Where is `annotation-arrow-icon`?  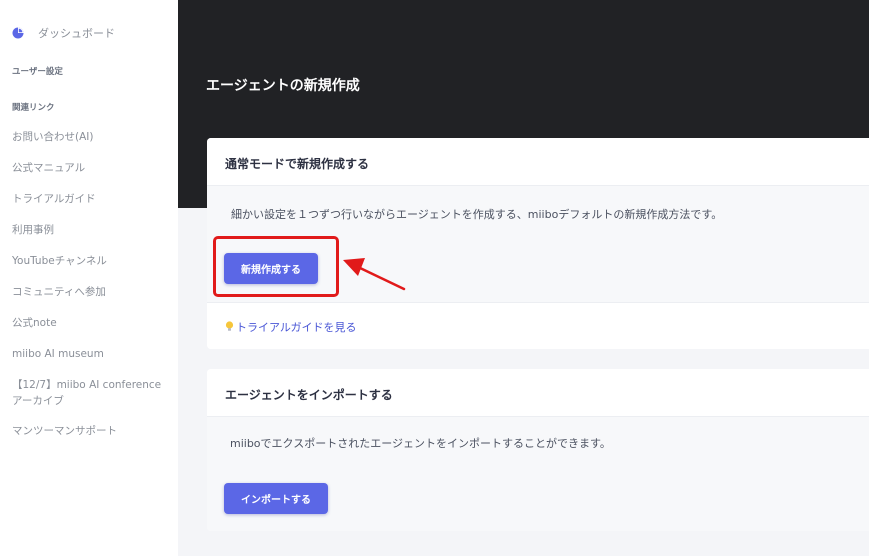 annotation-arrow-icon is located at coordinates (374, 274).